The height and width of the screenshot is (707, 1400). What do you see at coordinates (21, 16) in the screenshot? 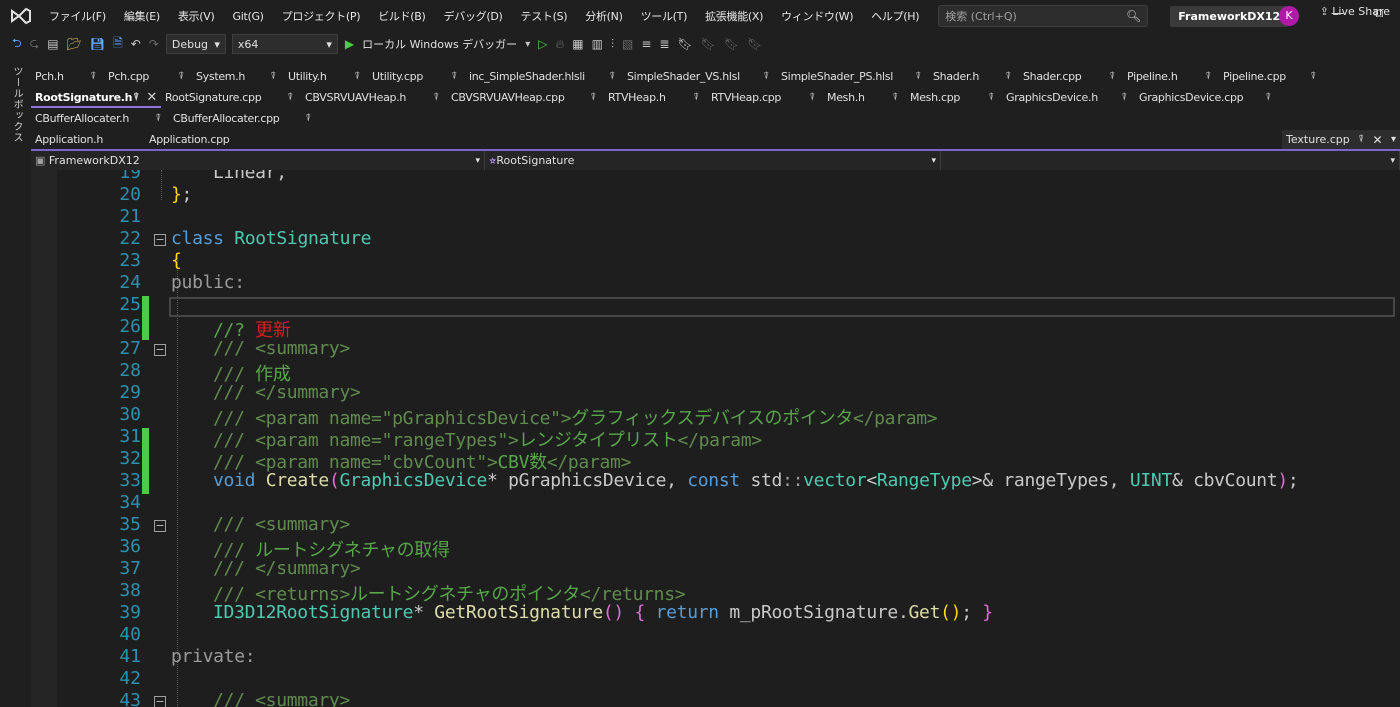
I see `visual-studio-logo-icon` at bounding box center [21, 16].